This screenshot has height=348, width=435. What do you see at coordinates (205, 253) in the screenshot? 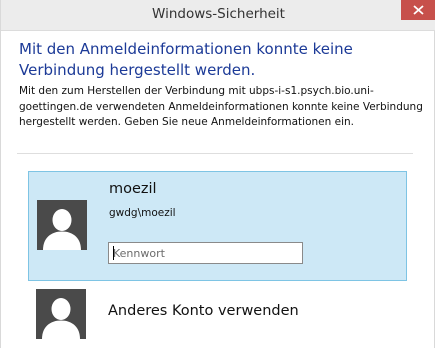
I see `password-input` at bounding box center [205, 253].